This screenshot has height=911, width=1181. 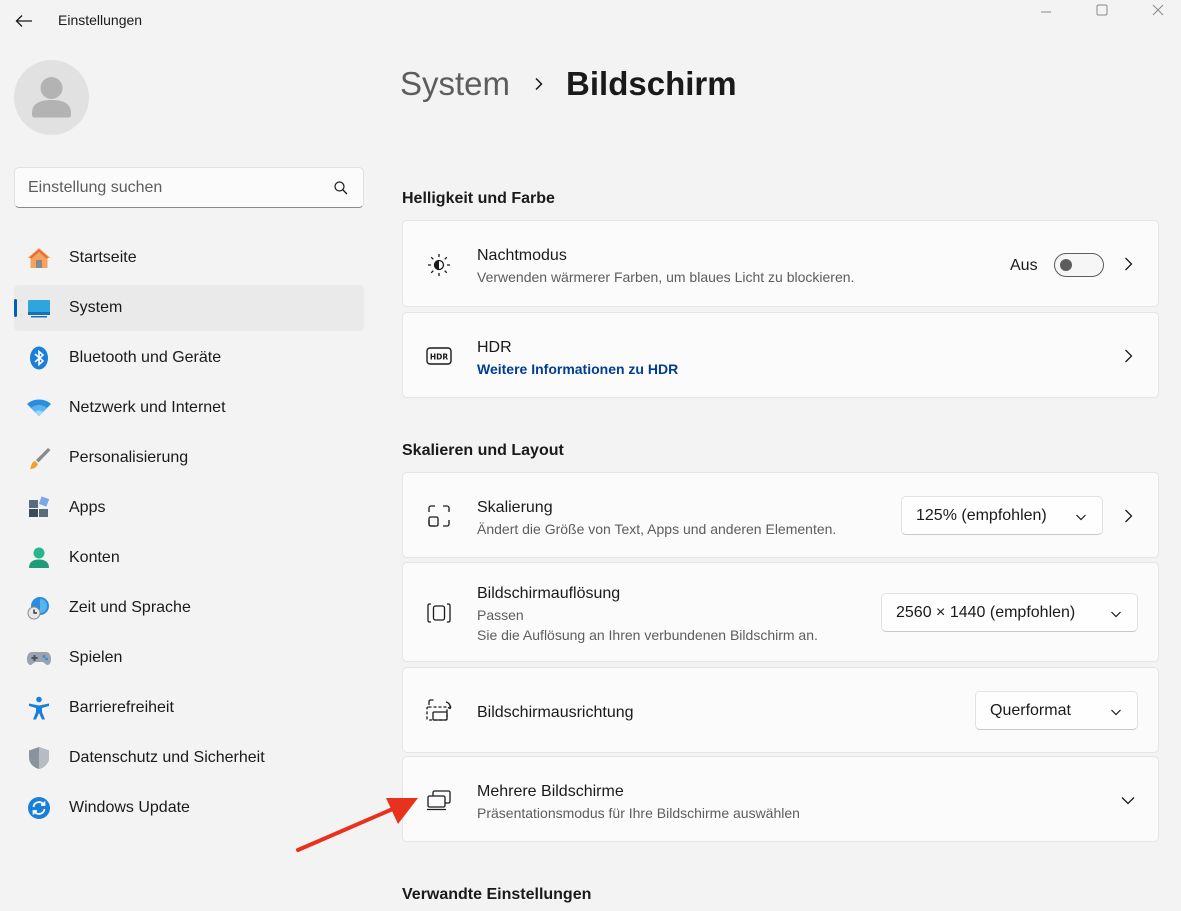 I want to click on home-icon, so click(x=39, y=258).